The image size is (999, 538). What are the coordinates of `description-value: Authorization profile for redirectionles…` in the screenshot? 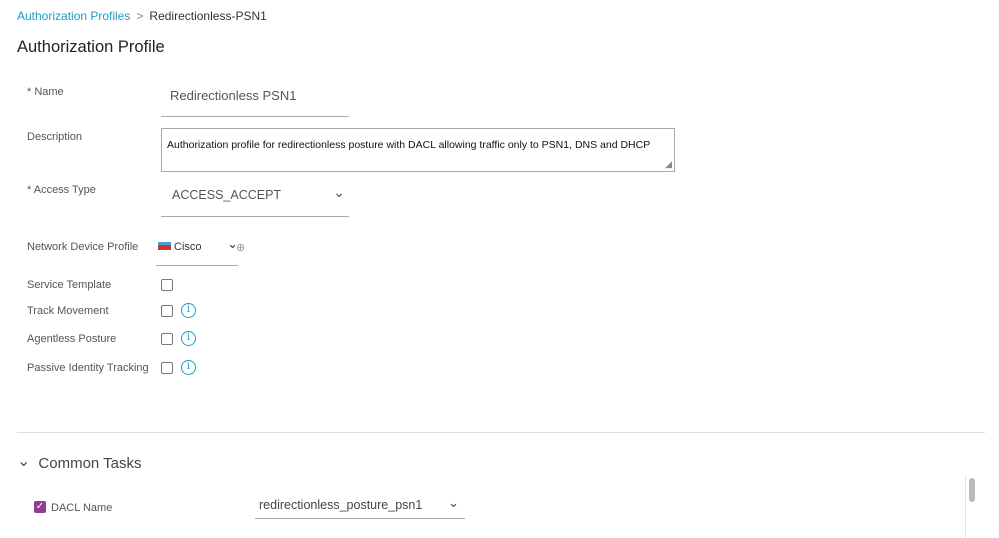 It's located at (409, 145).